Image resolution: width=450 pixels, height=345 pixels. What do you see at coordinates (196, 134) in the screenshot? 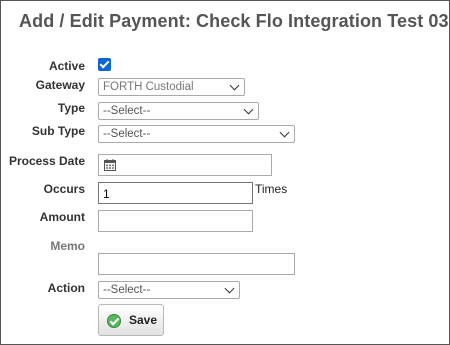
I see `subtype-select: --Select--` at bounding box center [196, 134].